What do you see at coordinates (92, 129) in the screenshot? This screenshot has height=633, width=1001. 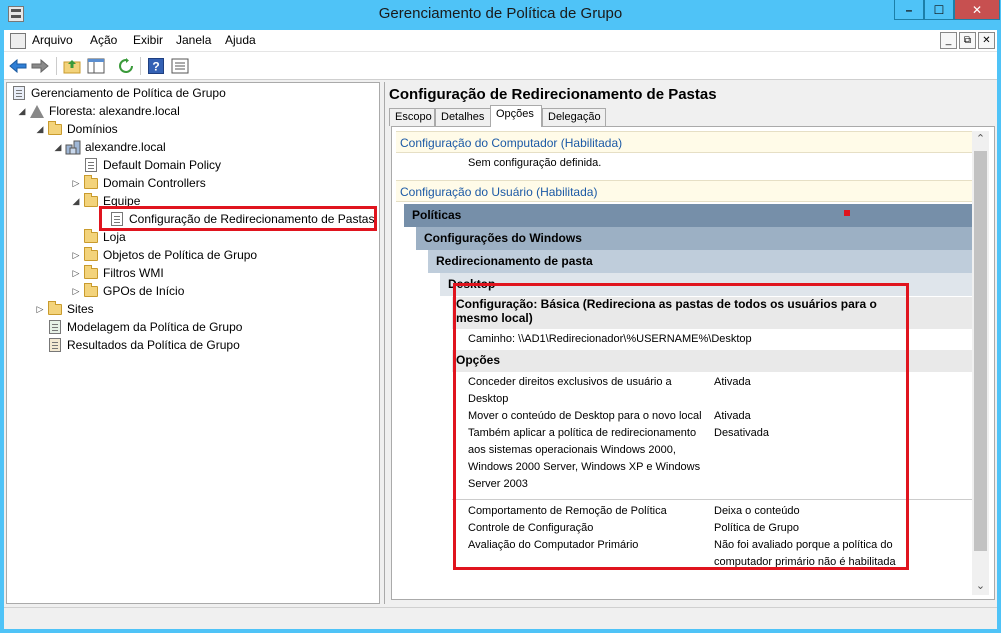 I see `tree-item-label: Domínios` at bounding box center [92, 129].